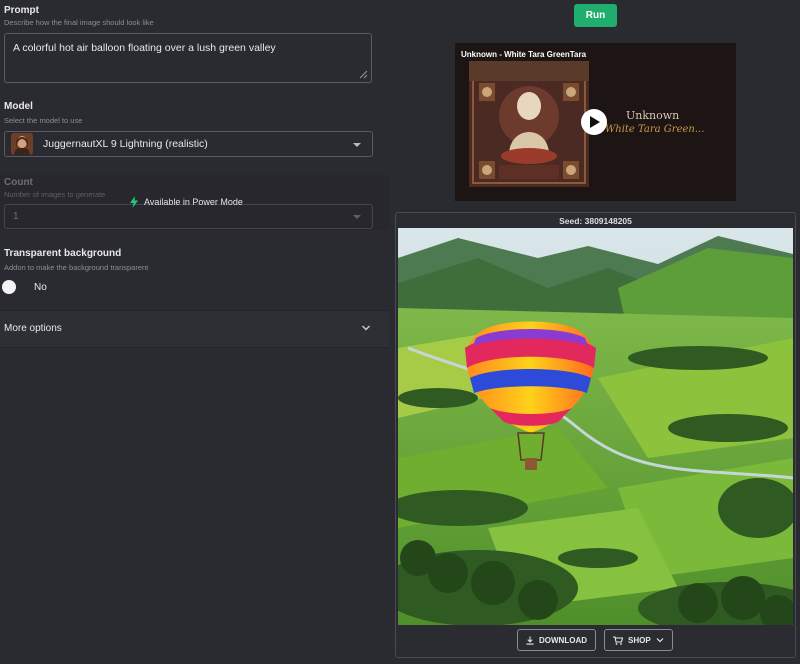 Image resolution: width=800 pixels, height=664 pixels. Describe the element at coordinates (653, 115) in the screenshot. I see `video-overlay-artist: Unknown` at that location.